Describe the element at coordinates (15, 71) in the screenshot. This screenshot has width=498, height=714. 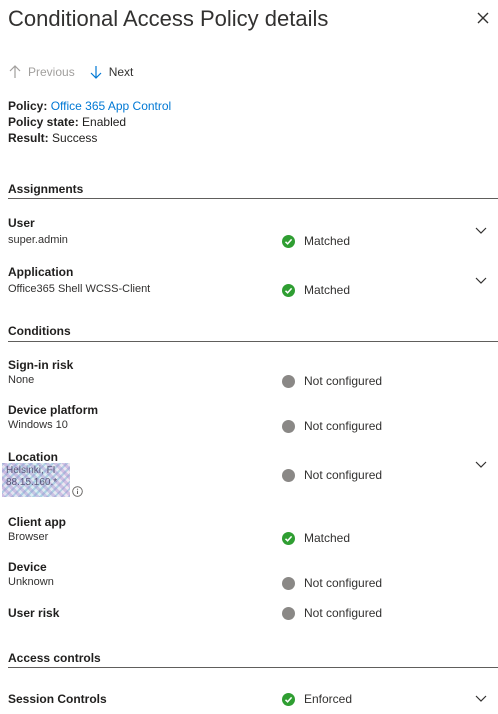
I see `arrow-up-icon` at that location.